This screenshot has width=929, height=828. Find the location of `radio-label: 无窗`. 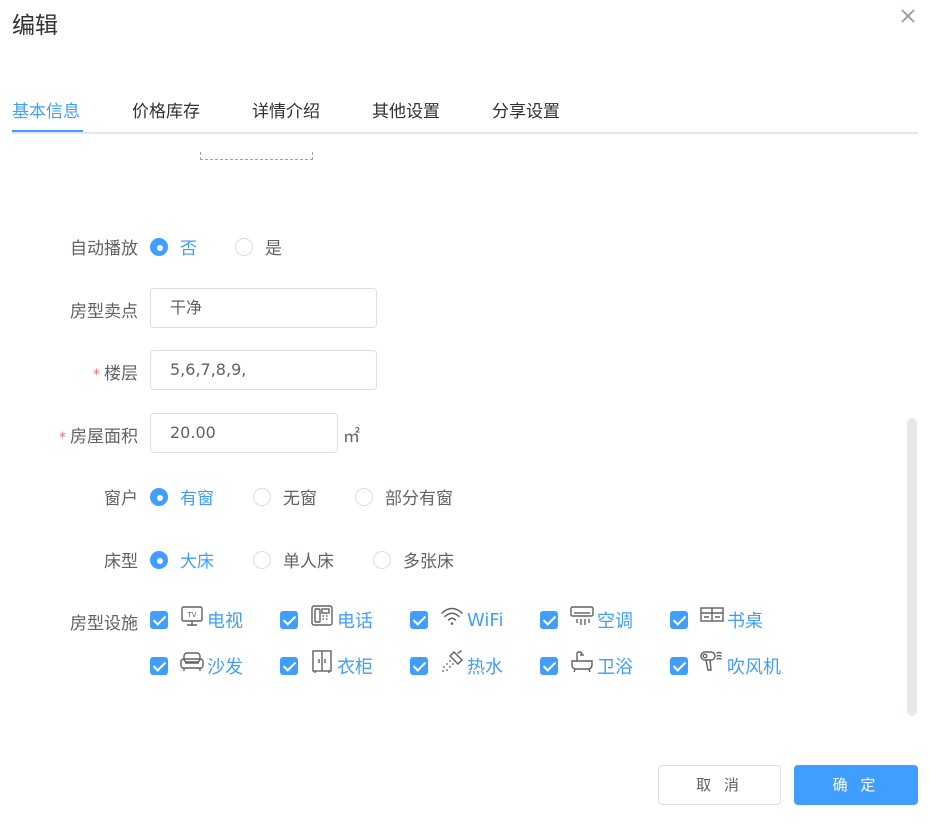

radio-label: 无窗 is located at coordinates (300, 499).